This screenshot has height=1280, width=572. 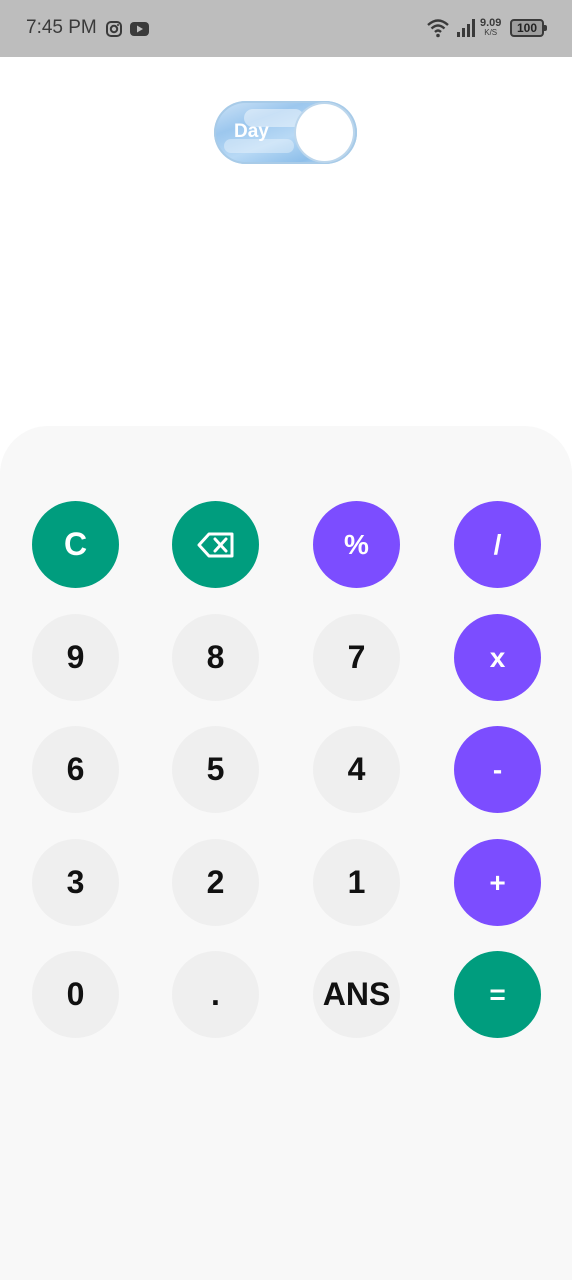 What do you see at coordinates (466, 28) in the screenshot?
I see `signal-icon` at bounding box center [466, 28].